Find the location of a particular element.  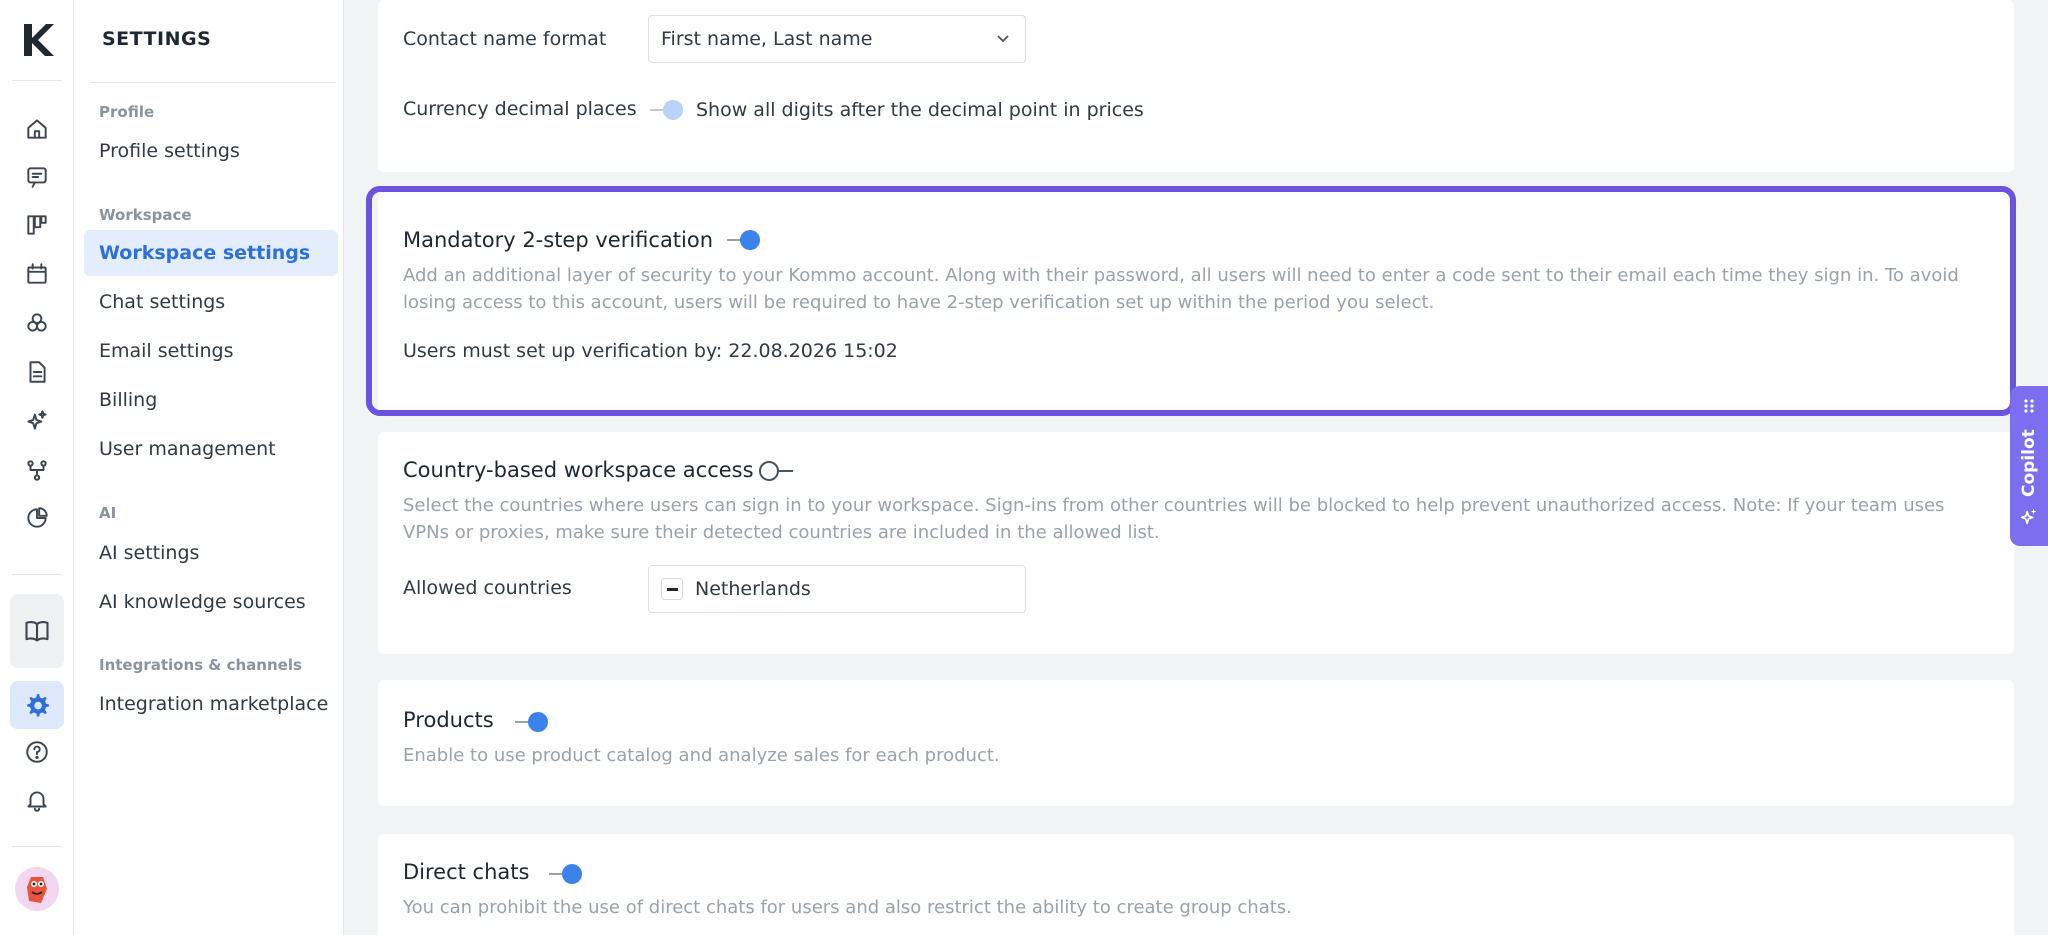

copilot-tab: Copilot is located at coordinates (2029, 466).